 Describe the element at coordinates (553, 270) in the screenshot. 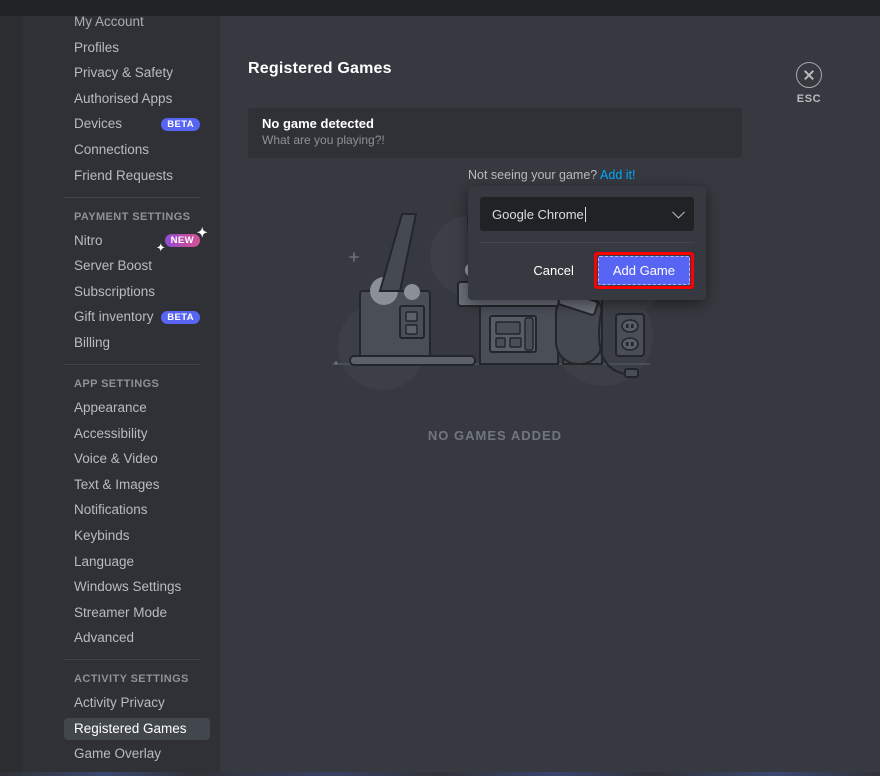

I see `cancel-button: Cancel` at that location.